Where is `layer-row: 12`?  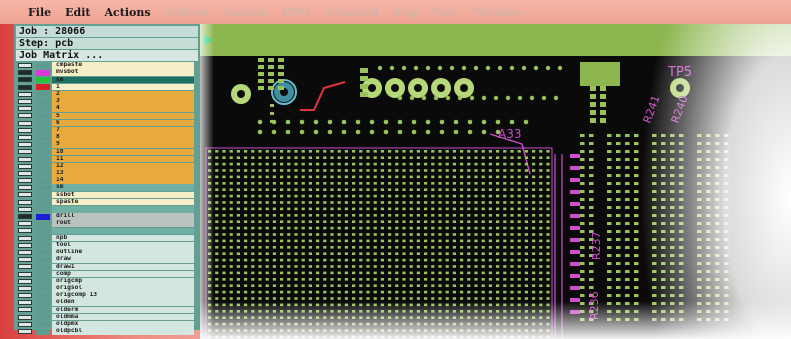 layer-row: 12 is located at coordinates (106, 166).